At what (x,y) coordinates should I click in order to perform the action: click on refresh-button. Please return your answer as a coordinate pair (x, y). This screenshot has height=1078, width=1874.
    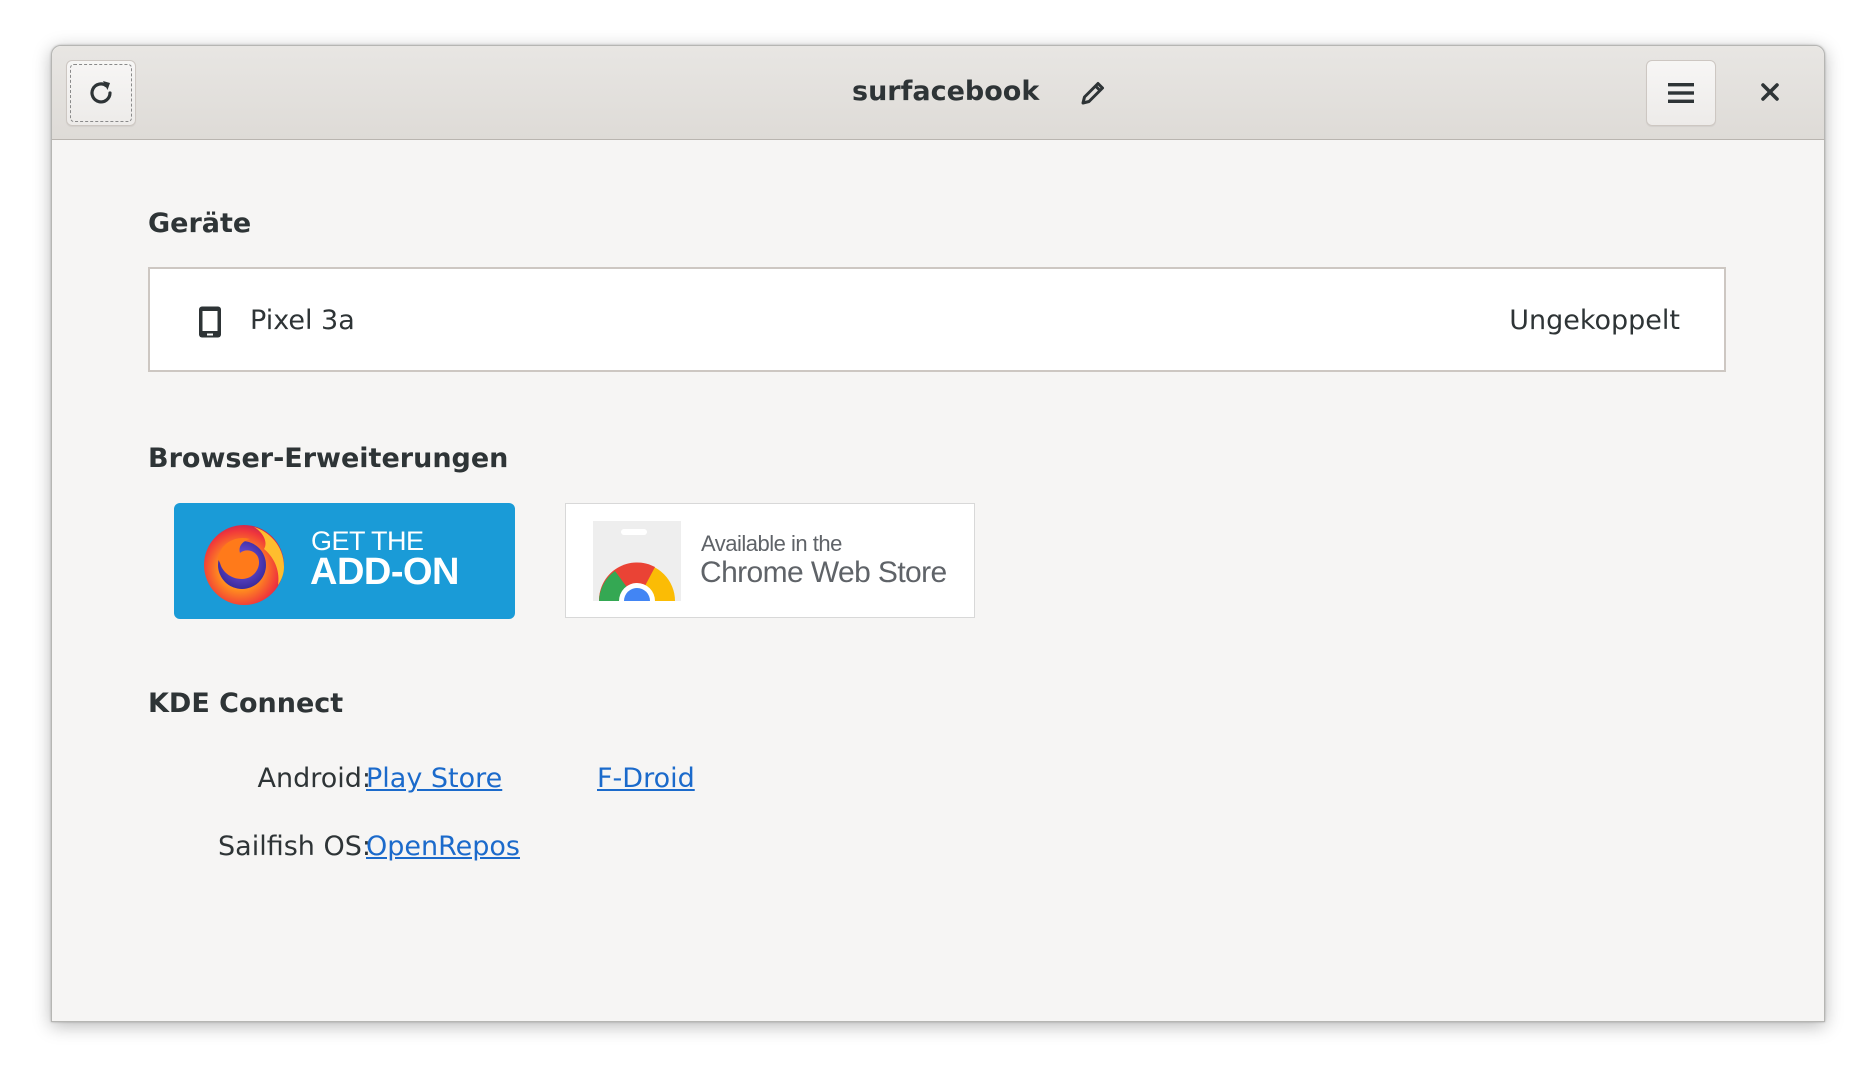
    Looking at the image, I should click on (101, 93).